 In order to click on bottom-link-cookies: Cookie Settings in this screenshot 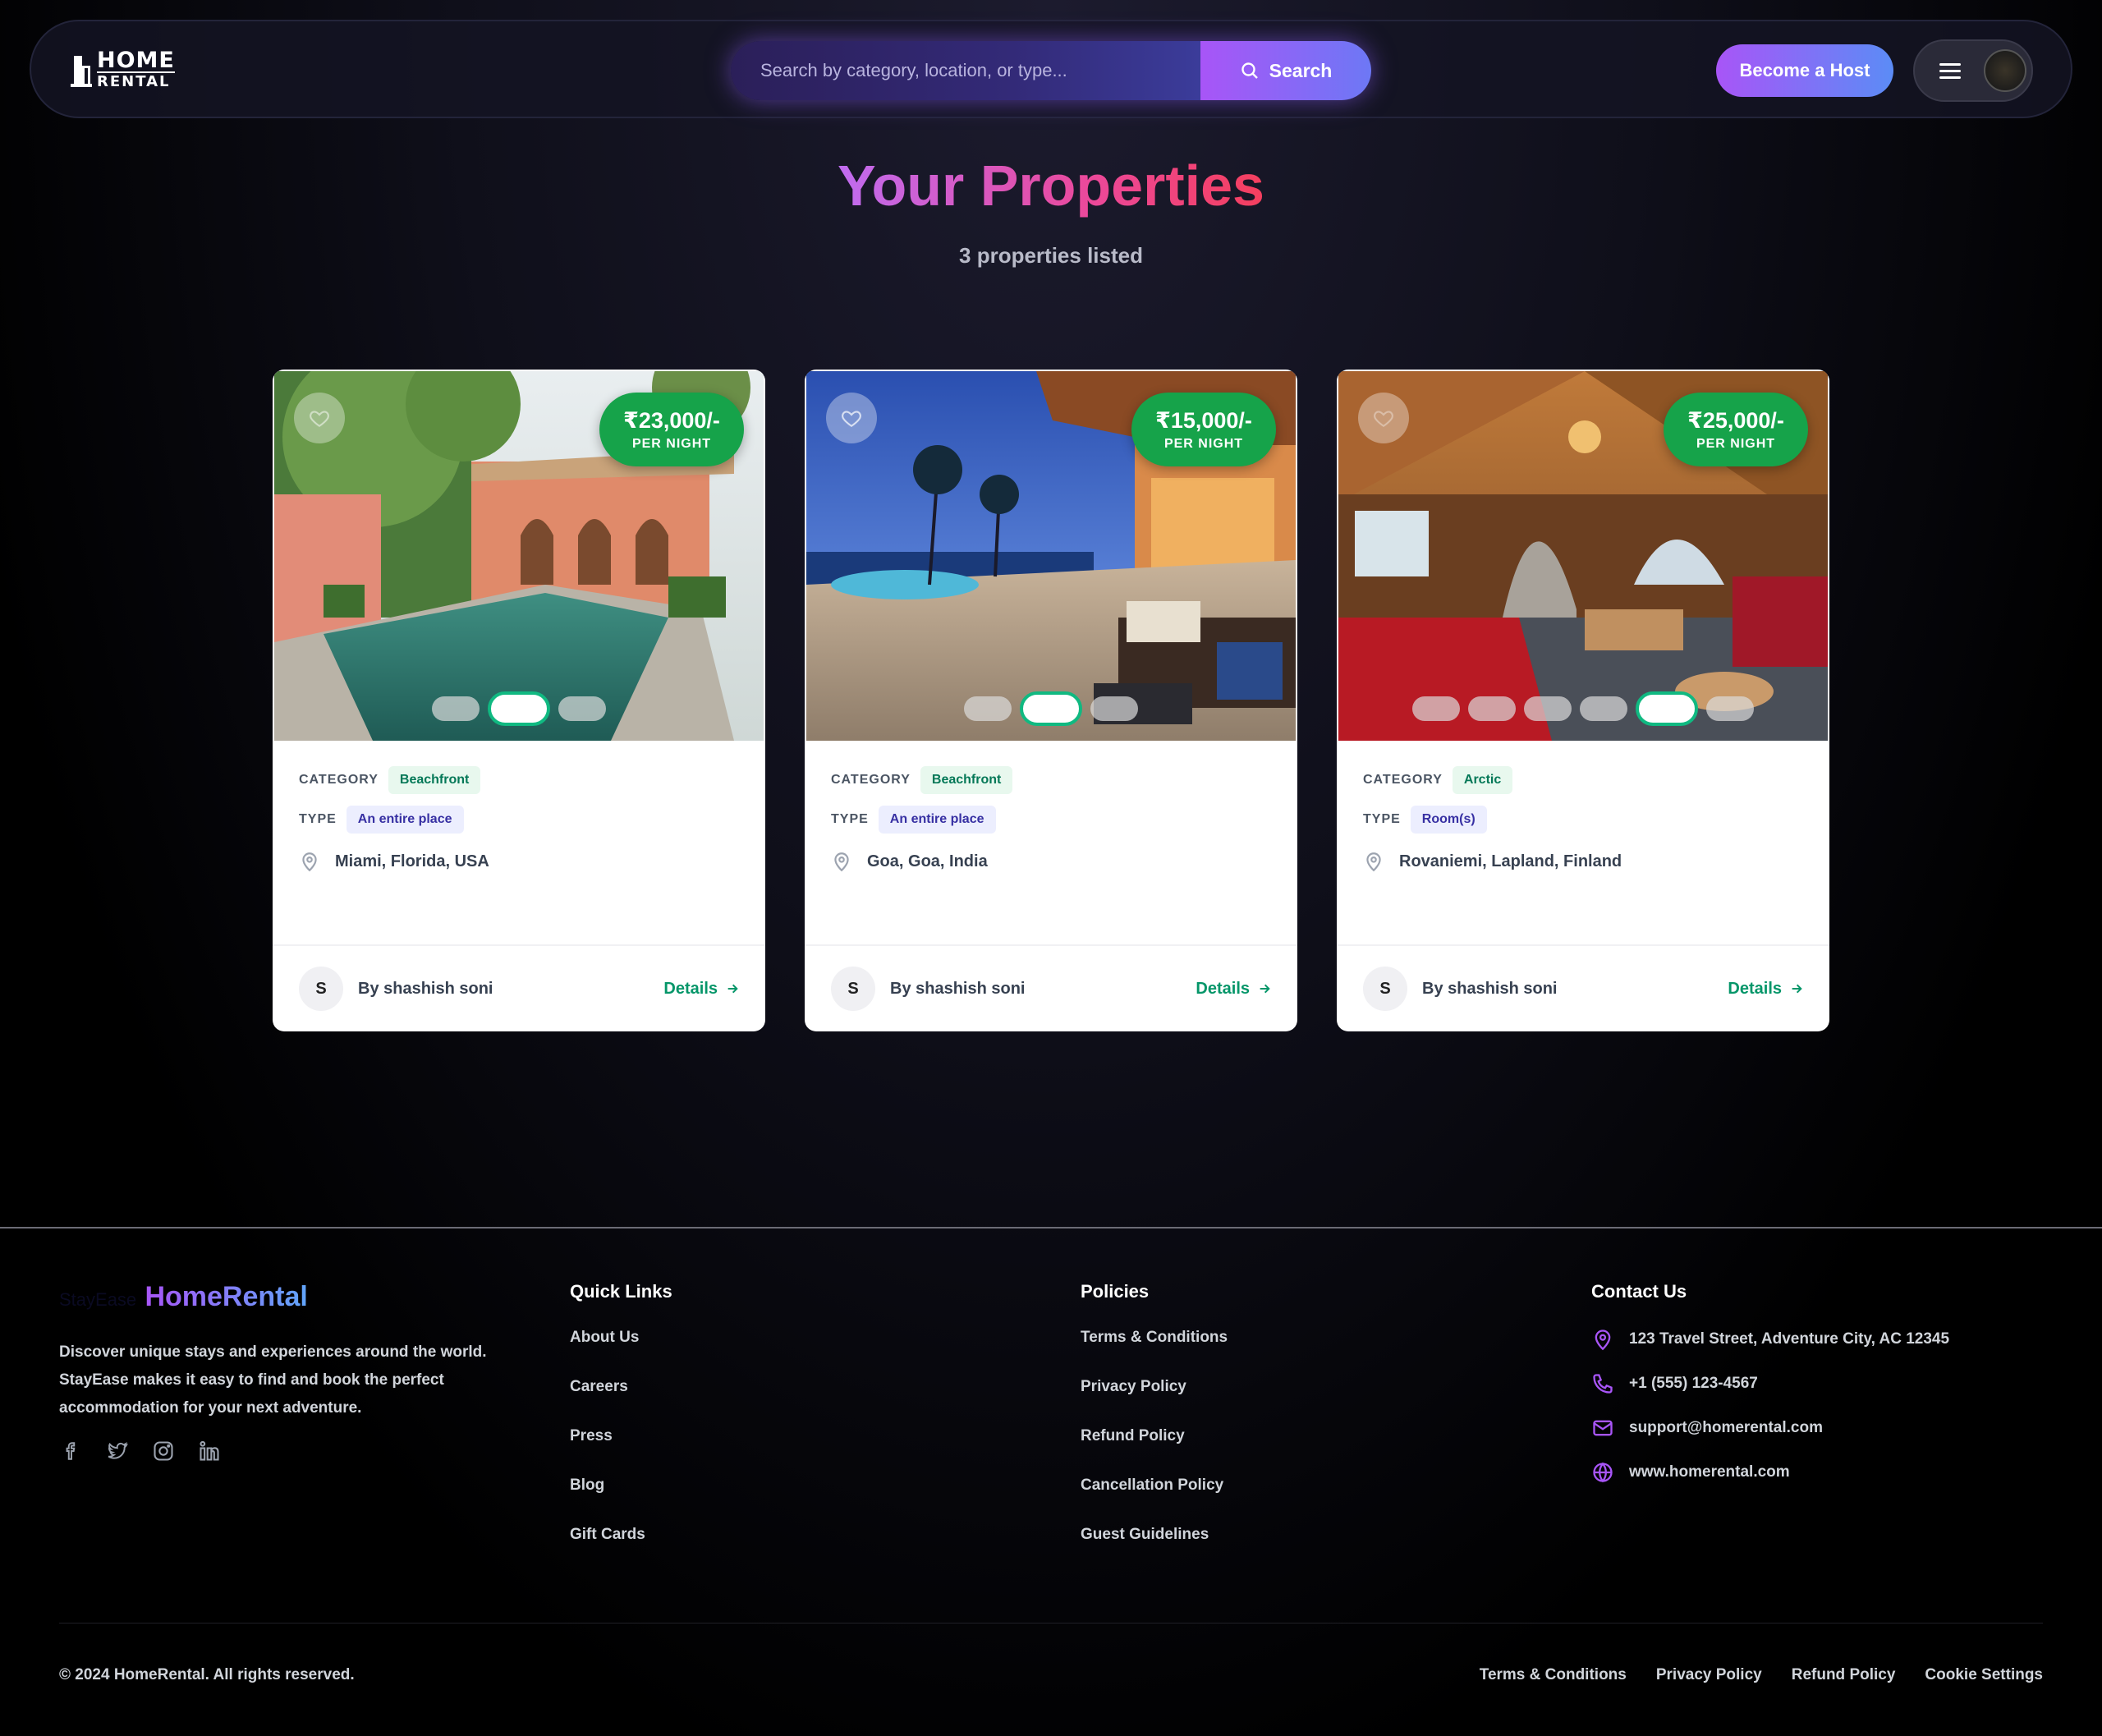, I will do `click(1984, 1675)`.